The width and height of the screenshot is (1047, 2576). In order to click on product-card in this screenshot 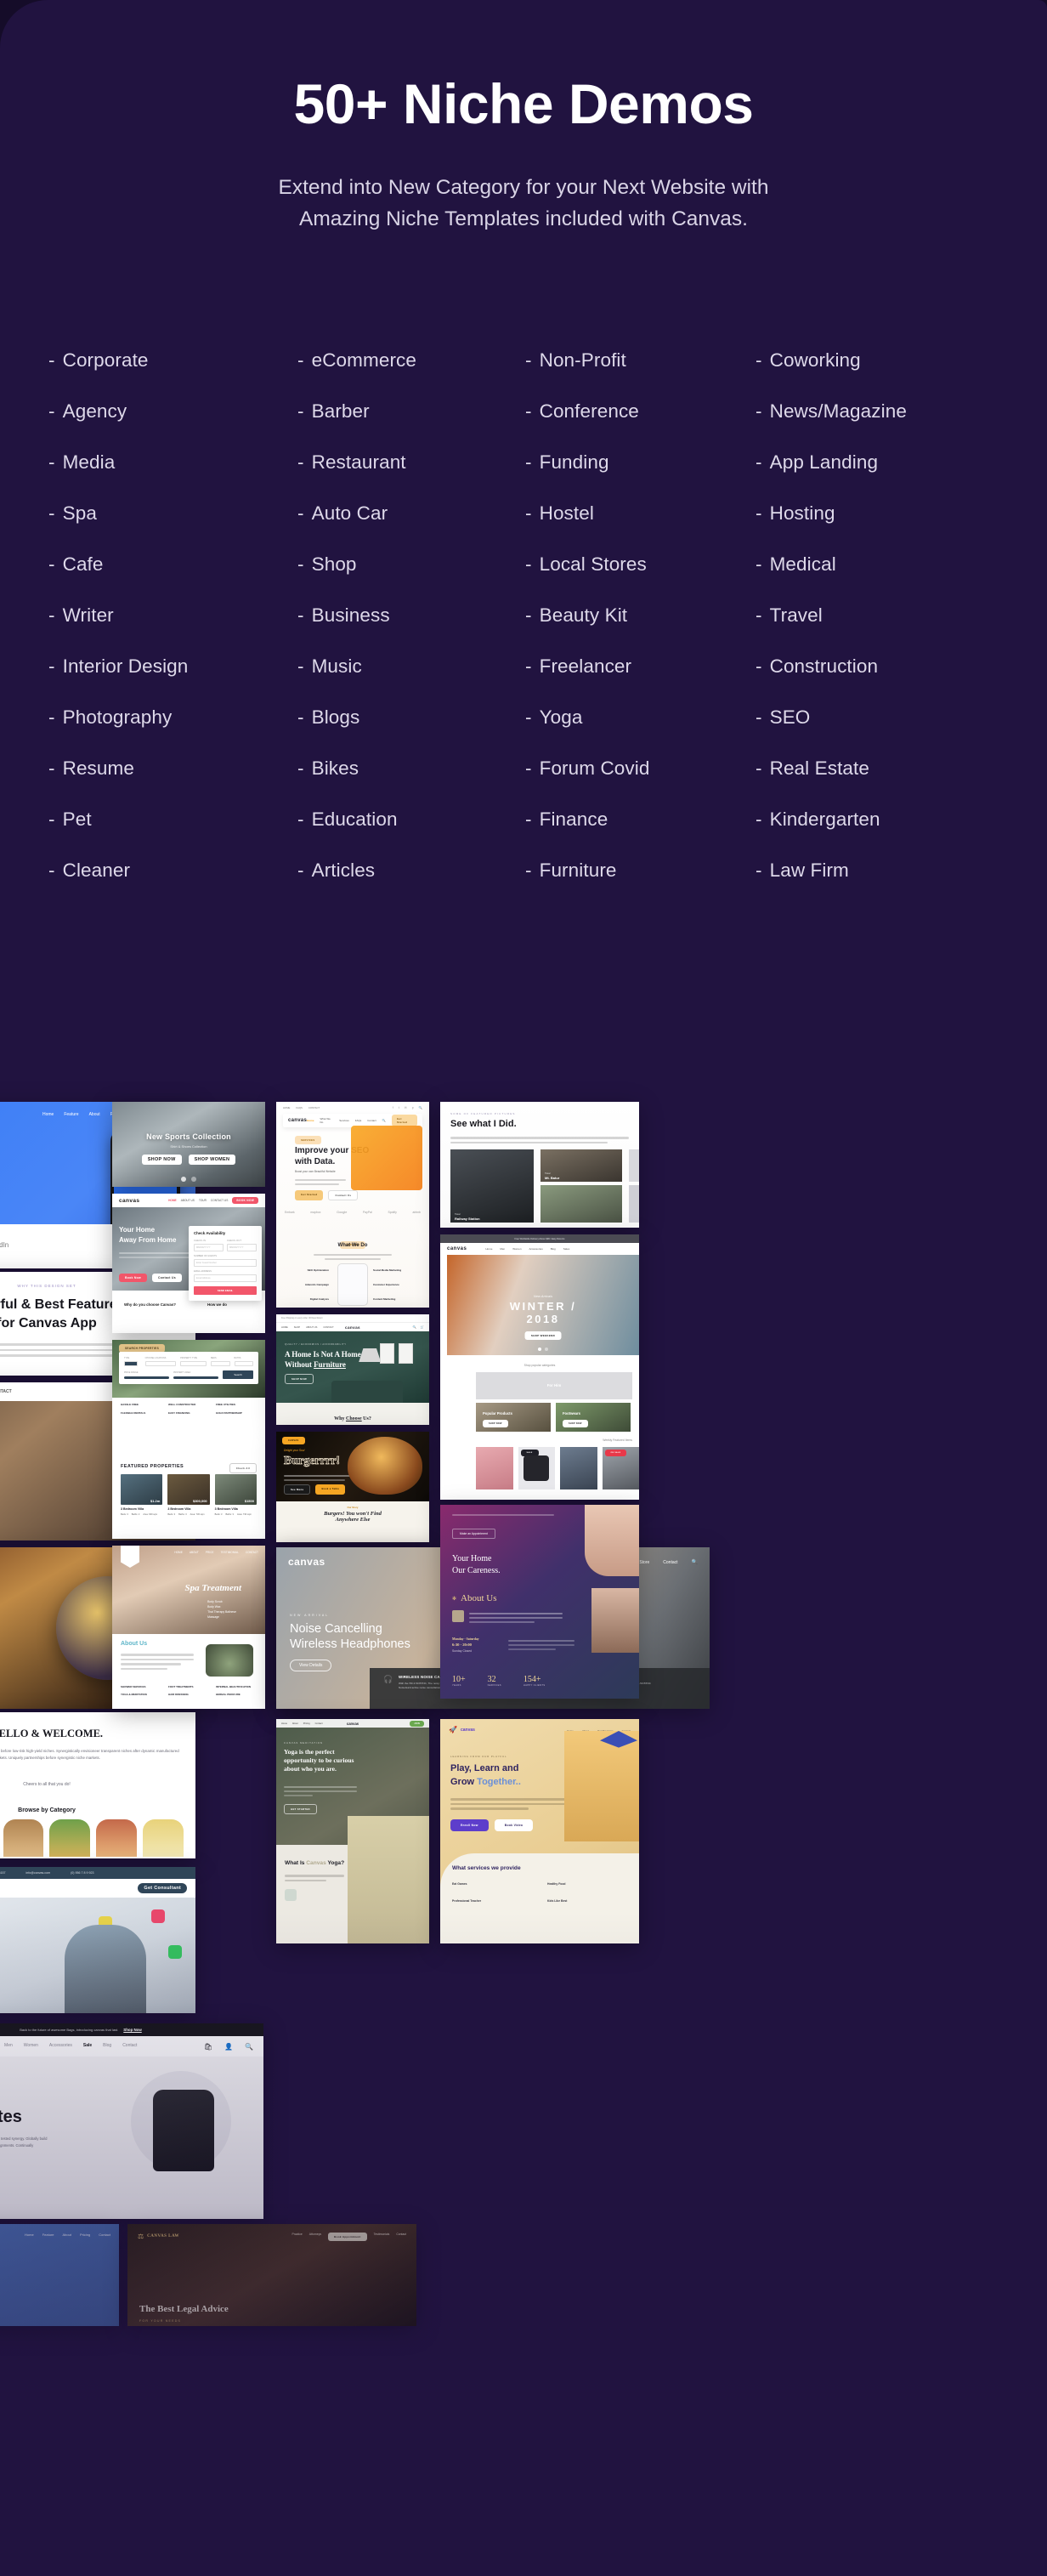, I will do `click(494, 1468)`.